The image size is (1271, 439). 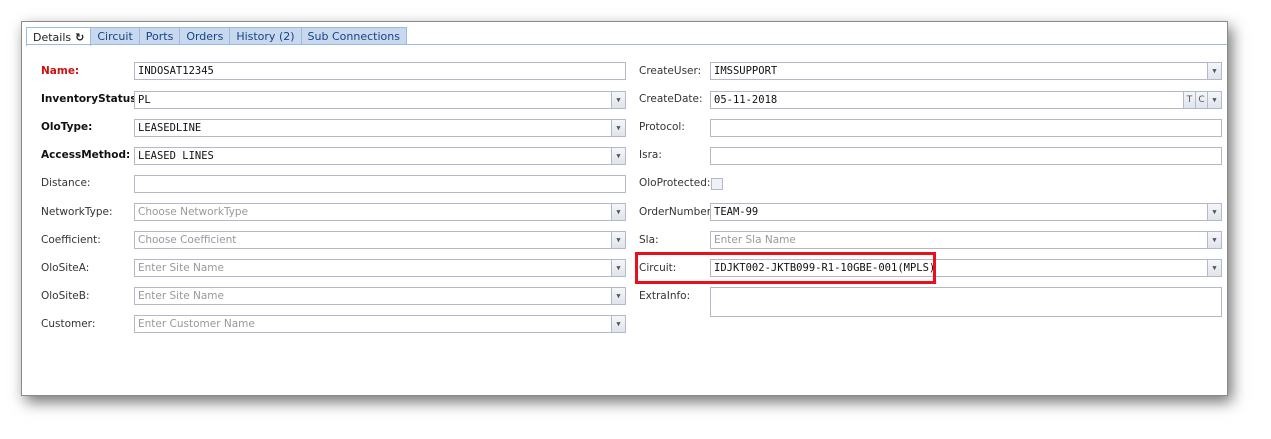 I want to click on olo-site-a-placeholder: Enter Site Name, so click(x=181, y=268).